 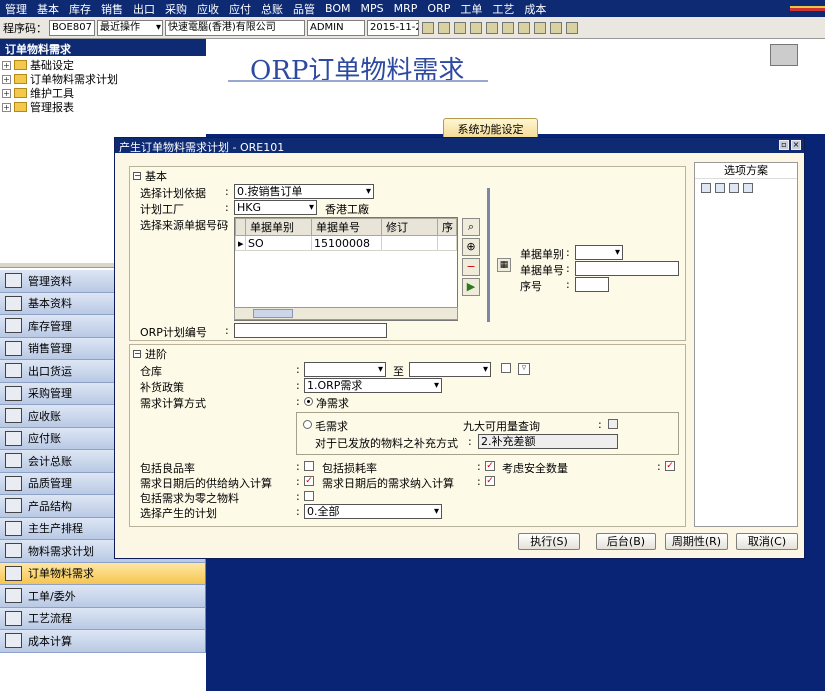 What do you see at coordinates (784, 55) in the screenshot?
I see `printer-icon` at bounding box center [784, 55].